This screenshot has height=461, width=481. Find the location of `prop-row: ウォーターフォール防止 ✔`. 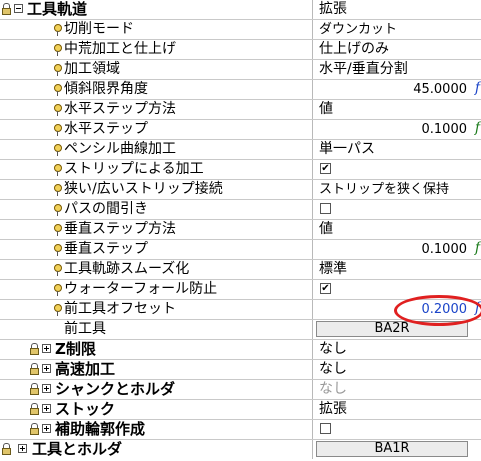

prop-row: ウォーターフォール防止 ✔ is located at coordinates (240, 290).